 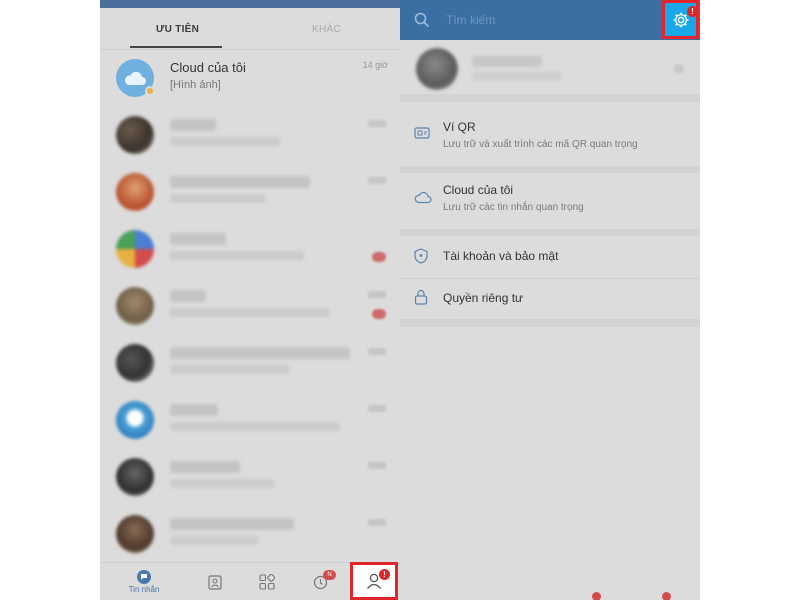 I want to click on menu-title: Tài khoản và bảo mật, so click(x=501, y=256).